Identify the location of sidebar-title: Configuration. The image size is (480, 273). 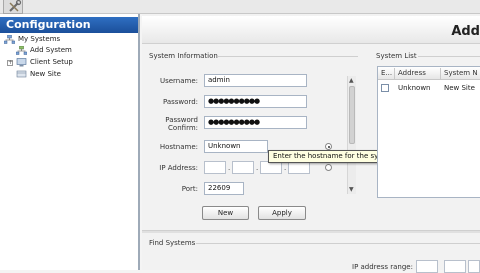
(69, 25).